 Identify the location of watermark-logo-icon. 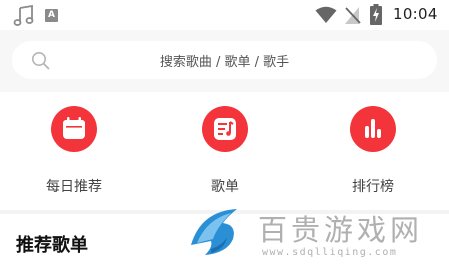
(214, 232).